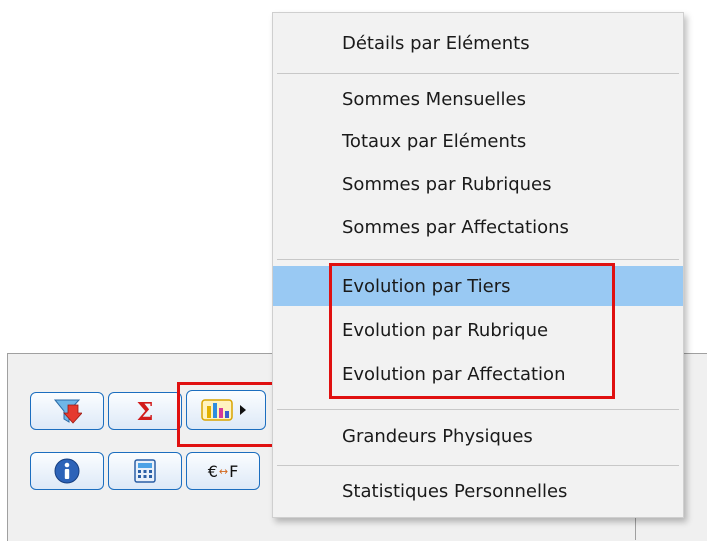 The width and height of the screenshot is (707, 541). I want to click on convert-arrows: ↔, so click(223, 471).